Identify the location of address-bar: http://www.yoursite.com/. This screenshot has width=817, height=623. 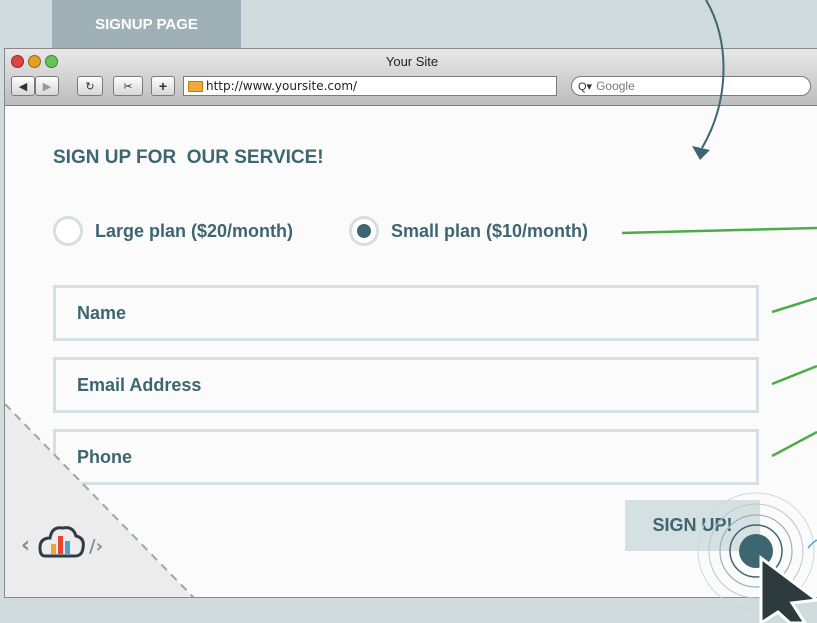
(370, 86).